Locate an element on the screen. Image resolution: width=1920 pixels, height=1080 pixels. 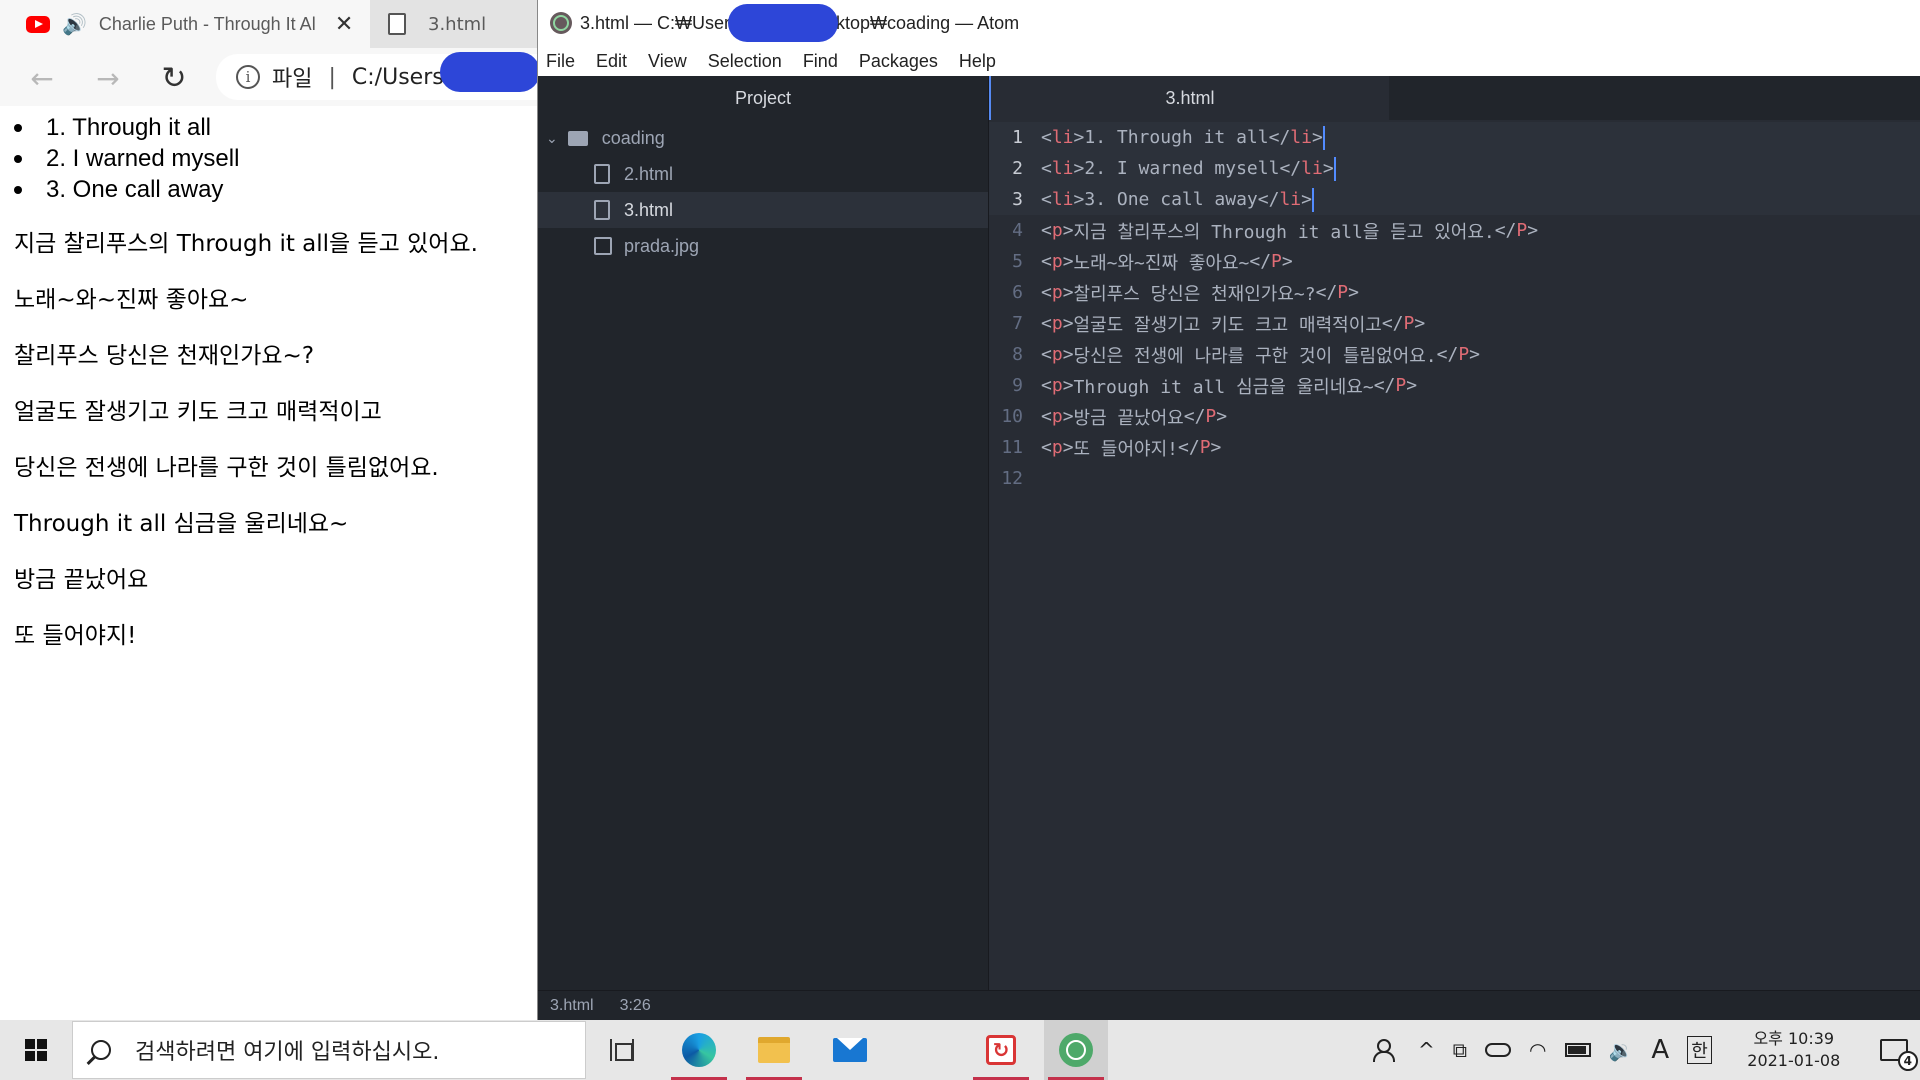
menu-packages: Packages is located at coordinates (898, 61).